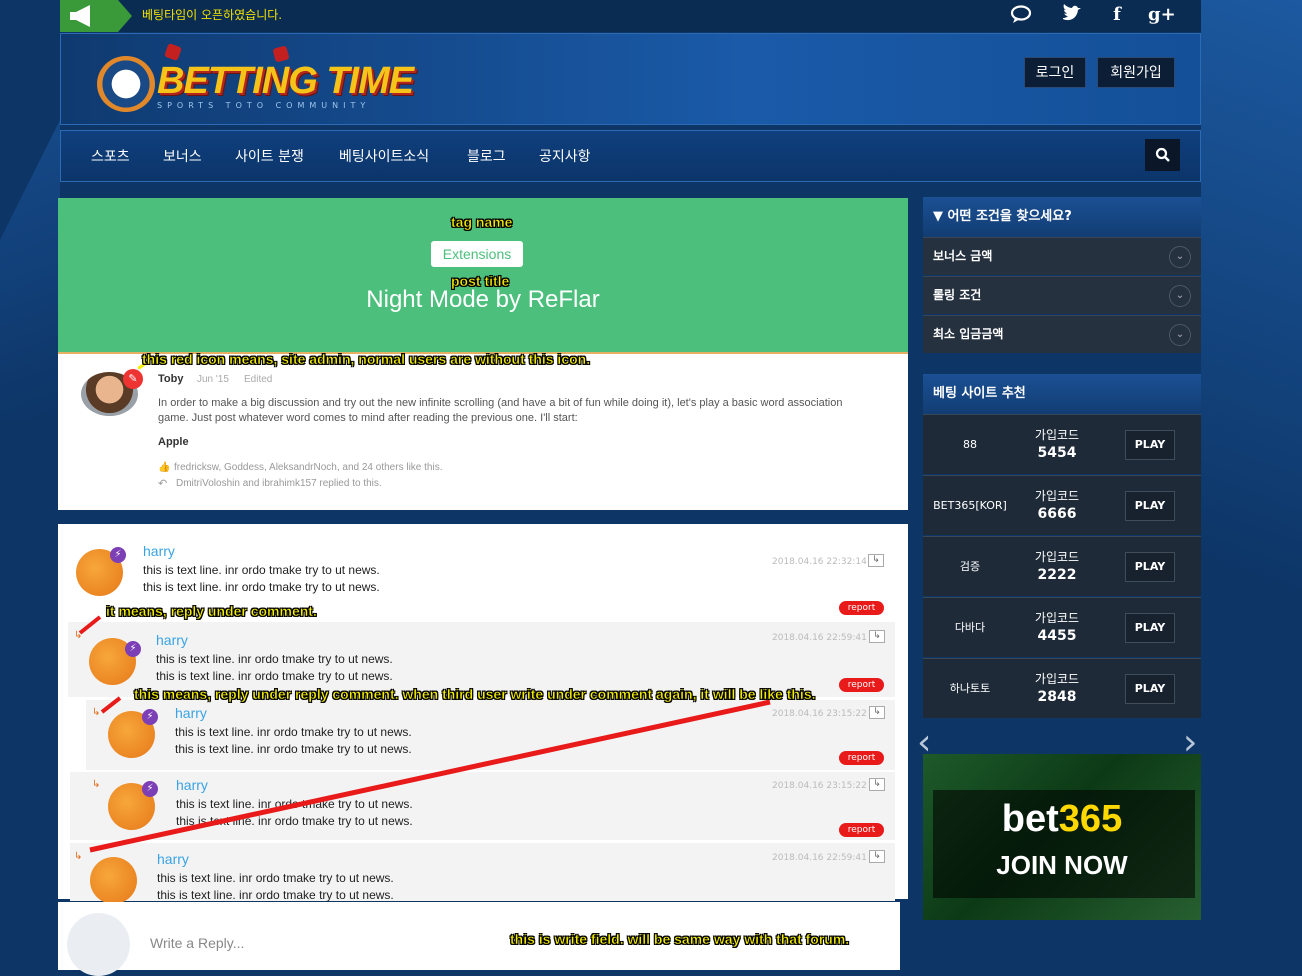  Describe the element at coordinates (970, 445) in the screenshot. I see `site-name: 88` at that location.